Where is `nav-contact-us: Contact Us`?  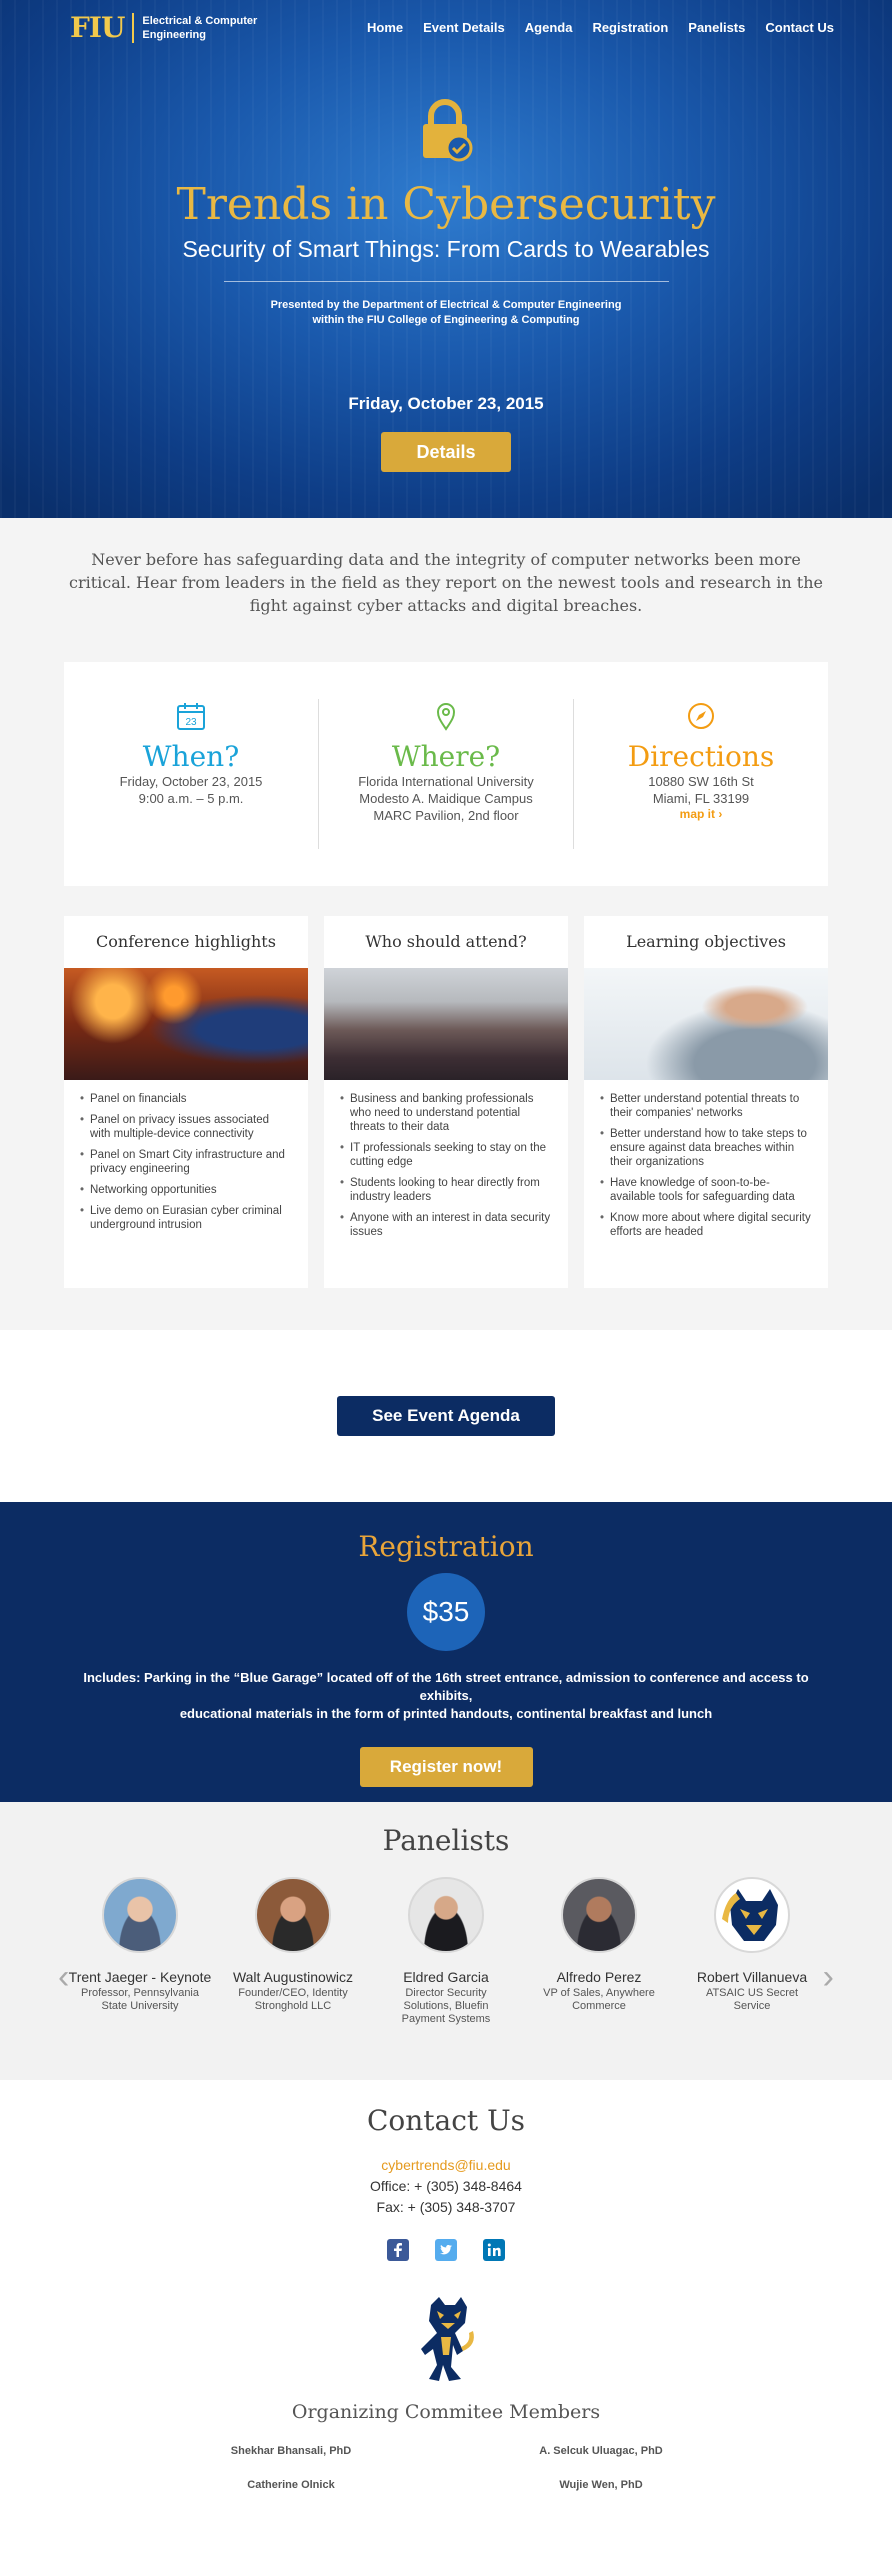
nav-contact-us: Contact Us is located at coordinates (799, 27).